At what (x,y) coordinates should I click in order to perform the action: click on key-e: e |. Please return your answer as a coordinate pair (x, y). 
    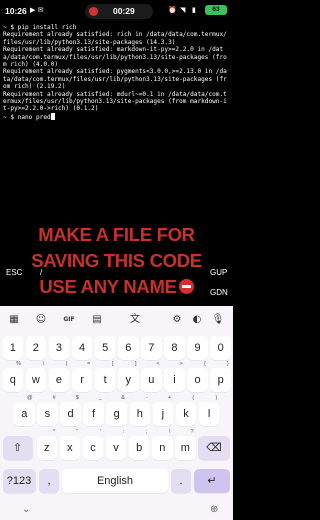
    Looking at the image, I should click on (59, 376).